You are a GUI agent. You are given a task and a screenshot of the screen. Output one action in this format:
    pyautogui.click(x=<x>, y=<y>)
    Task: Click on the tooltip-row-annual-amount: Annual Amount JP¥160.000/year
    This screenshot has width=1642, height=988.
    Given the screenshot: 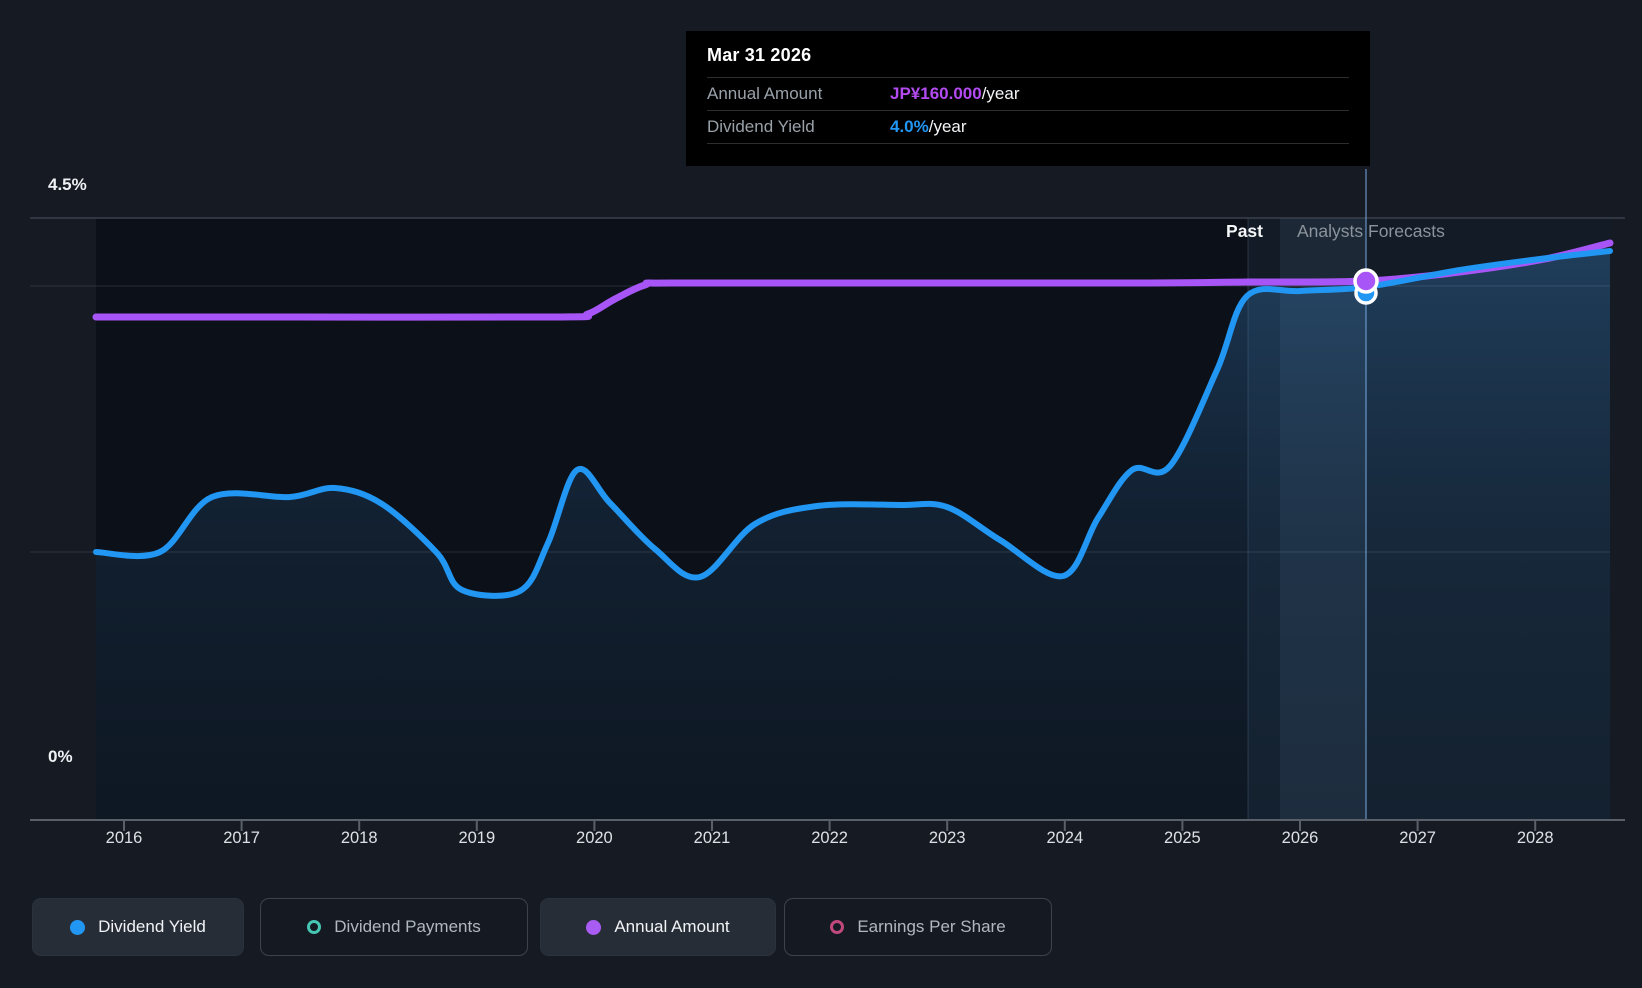 What is the action you would take?
    pyautogui.click(x=1028, y=94)
    